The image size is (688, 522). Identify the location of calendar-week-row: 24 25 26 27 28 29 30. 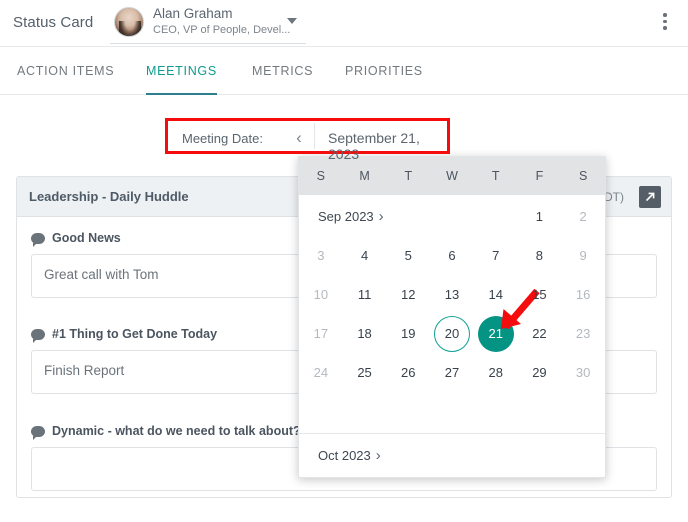
(452, 372).